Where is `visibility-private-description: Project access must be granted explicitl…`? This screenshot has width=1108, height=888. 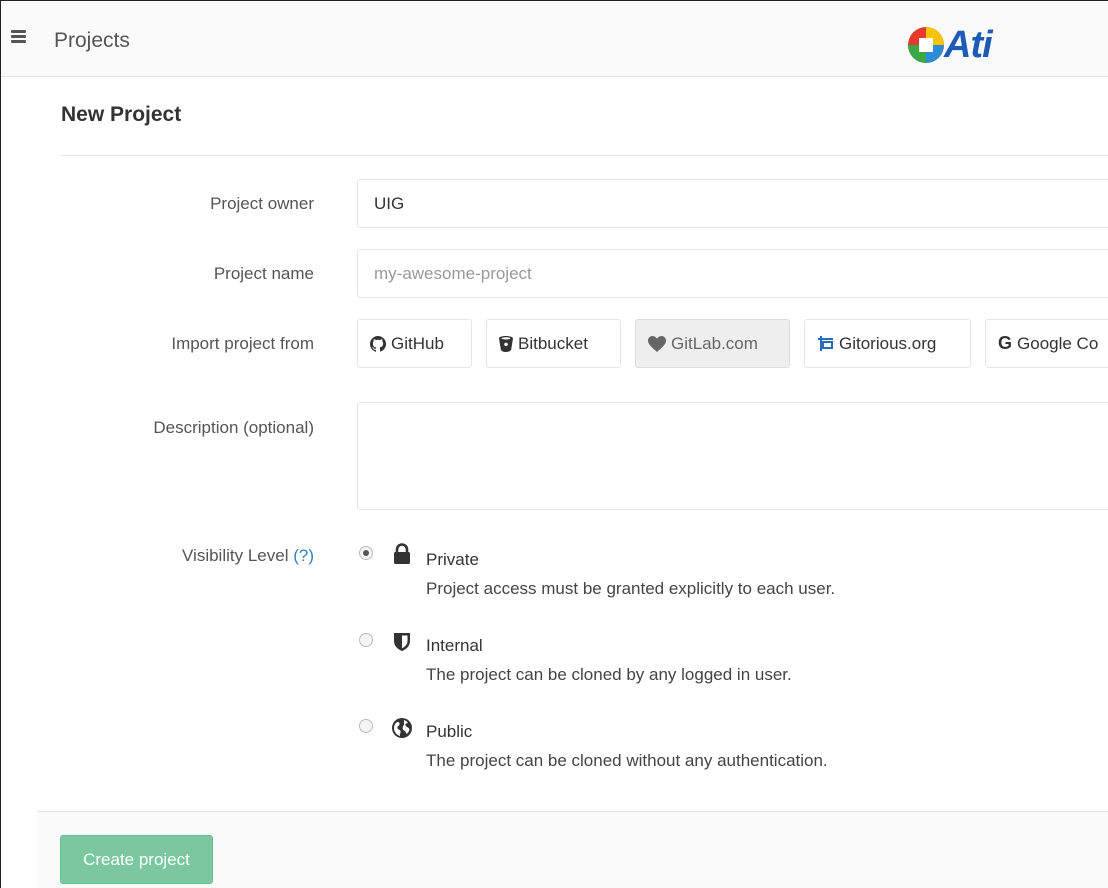 visibility-private-description: Project access must be granted explicitl… is located at coordinates (631, 588).